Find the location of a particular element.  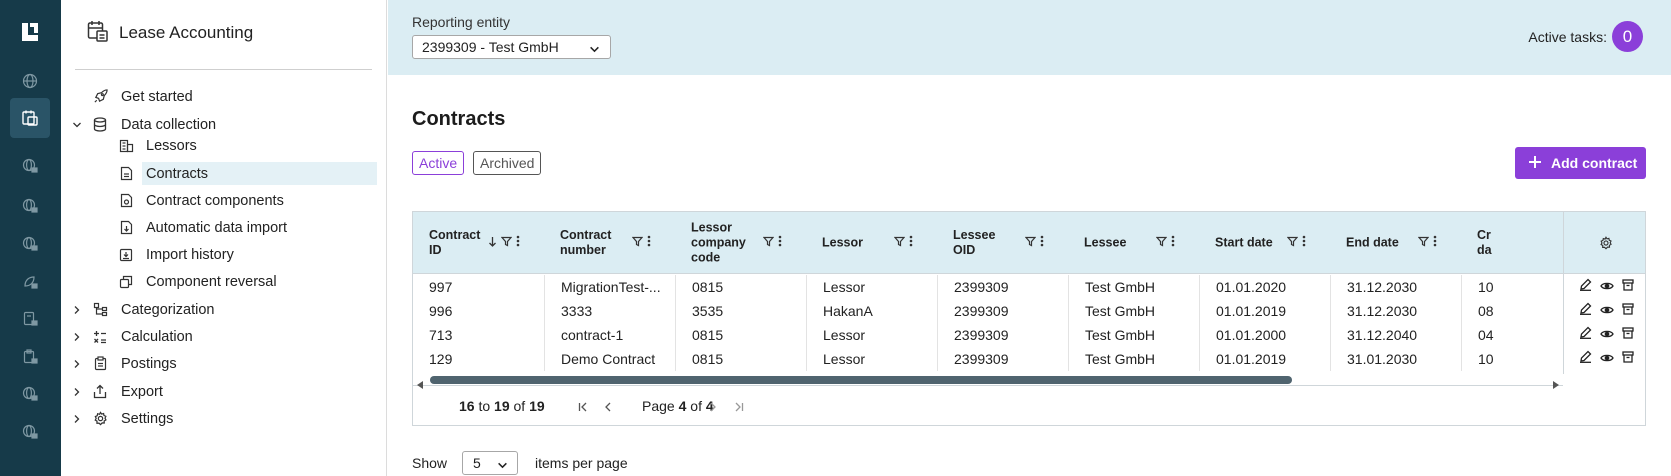

nav-item-data-collection: Data collection is located at coordinates (219, 124).